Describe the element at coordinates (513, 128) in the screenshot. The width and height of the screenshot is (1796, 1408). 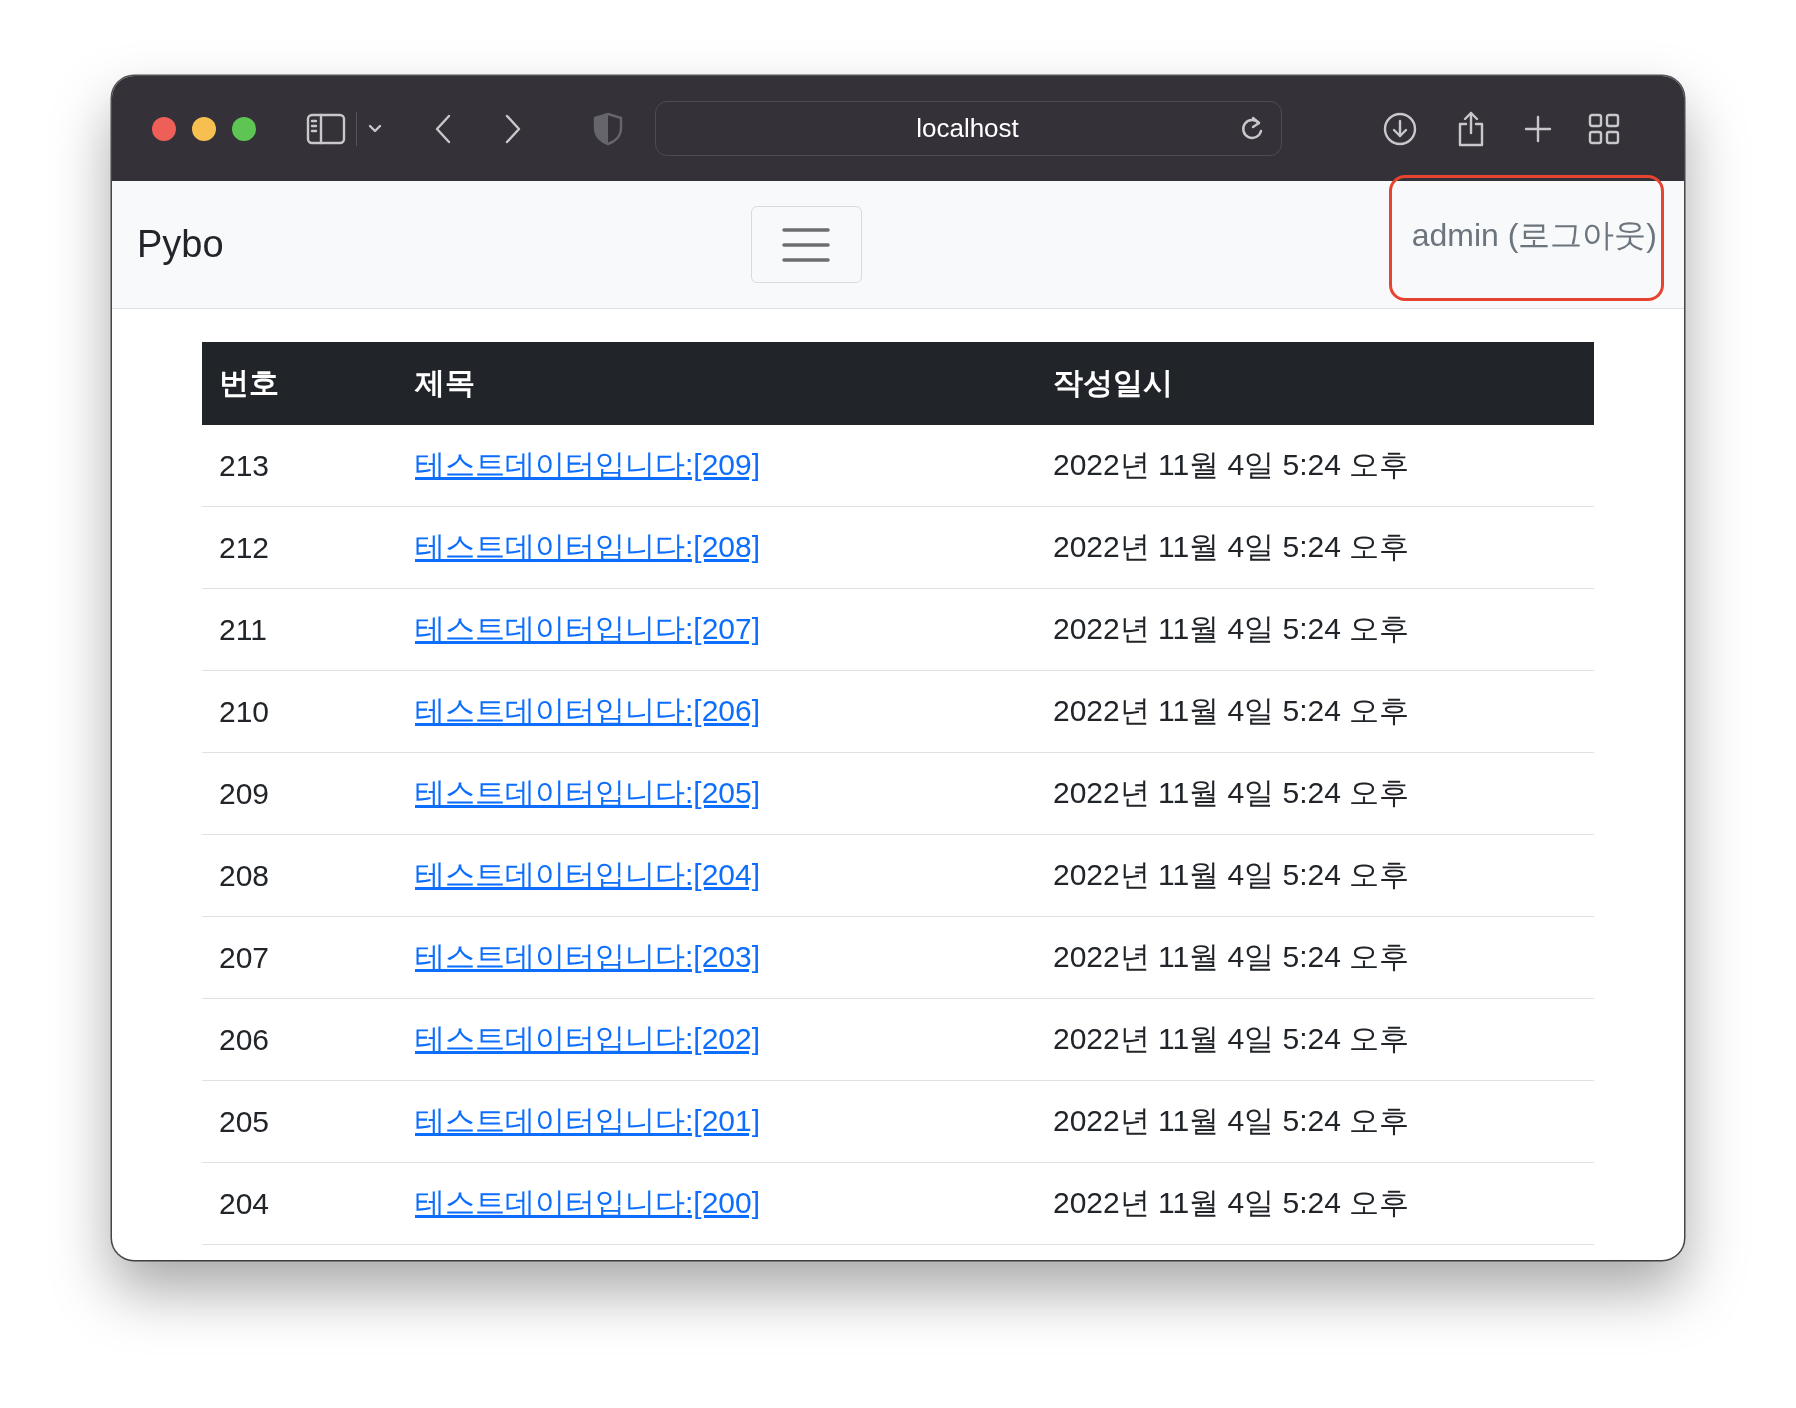
I see `forward-icon` at that location.